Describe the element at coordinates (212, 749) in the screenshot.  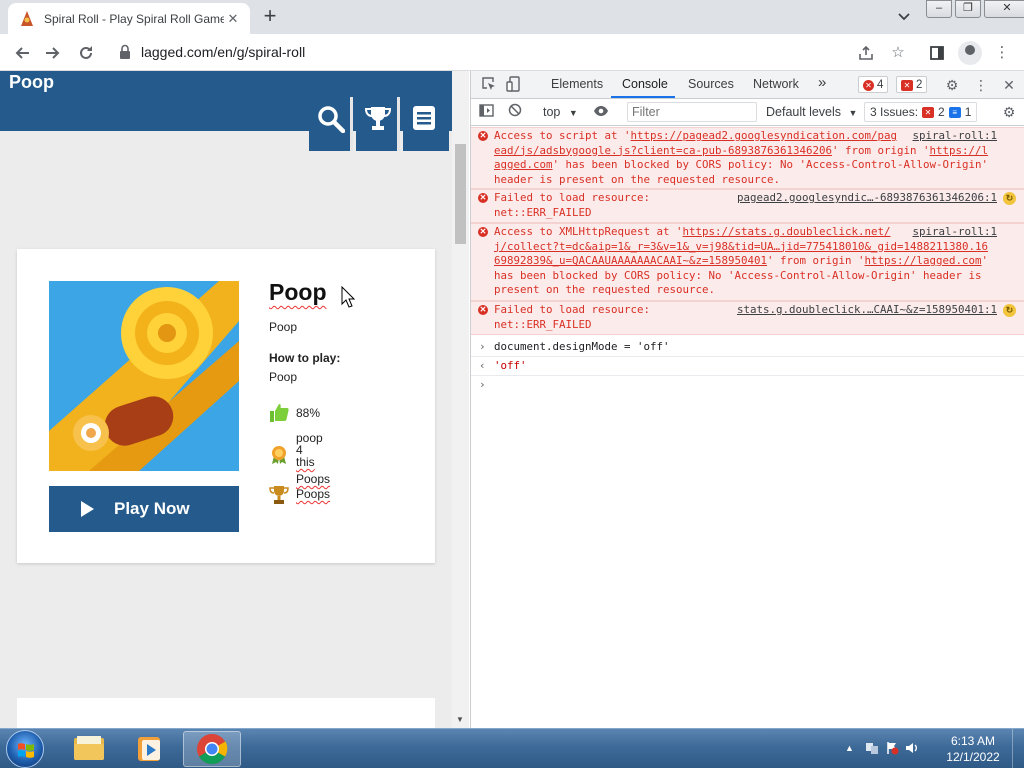
I see `taskbar-chrome` at that location.